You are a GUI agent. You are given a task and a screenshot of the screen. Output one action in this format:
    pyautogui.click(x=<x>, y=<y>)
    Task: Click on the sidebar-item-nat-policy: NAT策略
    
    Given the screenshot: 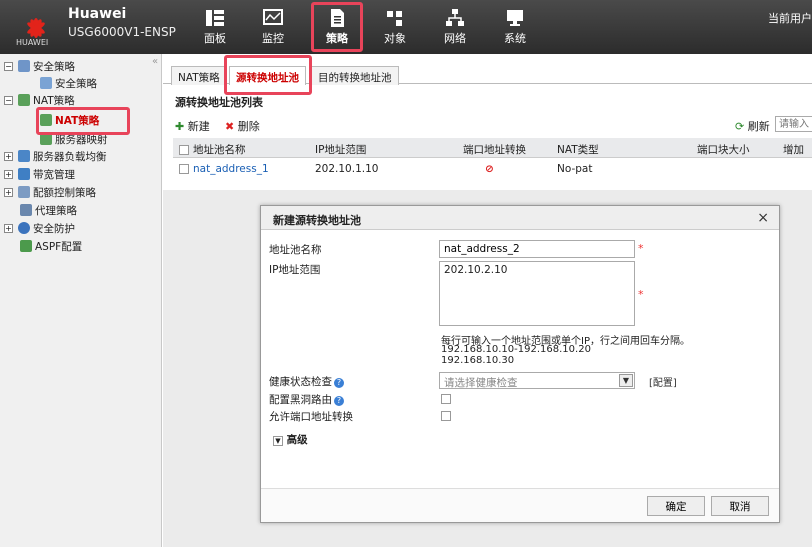 What is the action you would take?
    pyautogui.click(x=69, y=120)
    